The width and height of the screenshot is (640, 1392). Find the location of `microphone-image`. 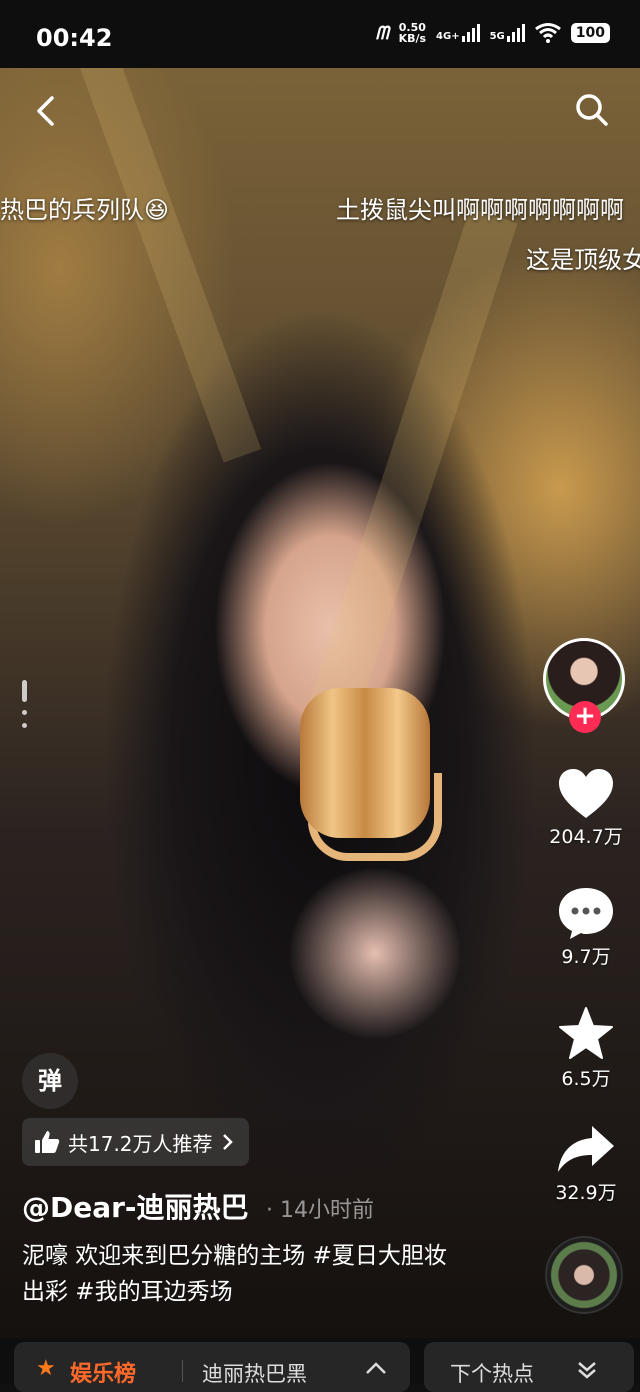

microphone-image is located at coordinates (365, 763).